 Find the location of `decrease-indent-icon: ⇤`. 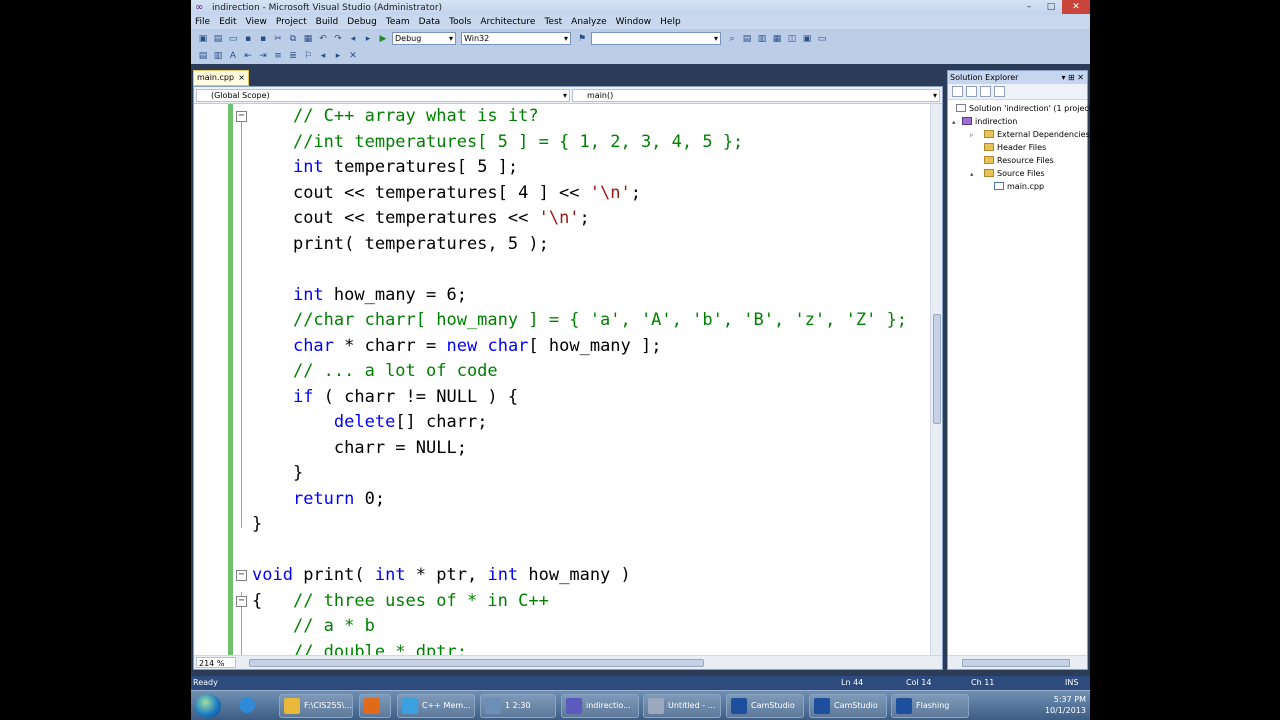

decrease-indent-icon: ⇤ is located at coordinates (248, 56).